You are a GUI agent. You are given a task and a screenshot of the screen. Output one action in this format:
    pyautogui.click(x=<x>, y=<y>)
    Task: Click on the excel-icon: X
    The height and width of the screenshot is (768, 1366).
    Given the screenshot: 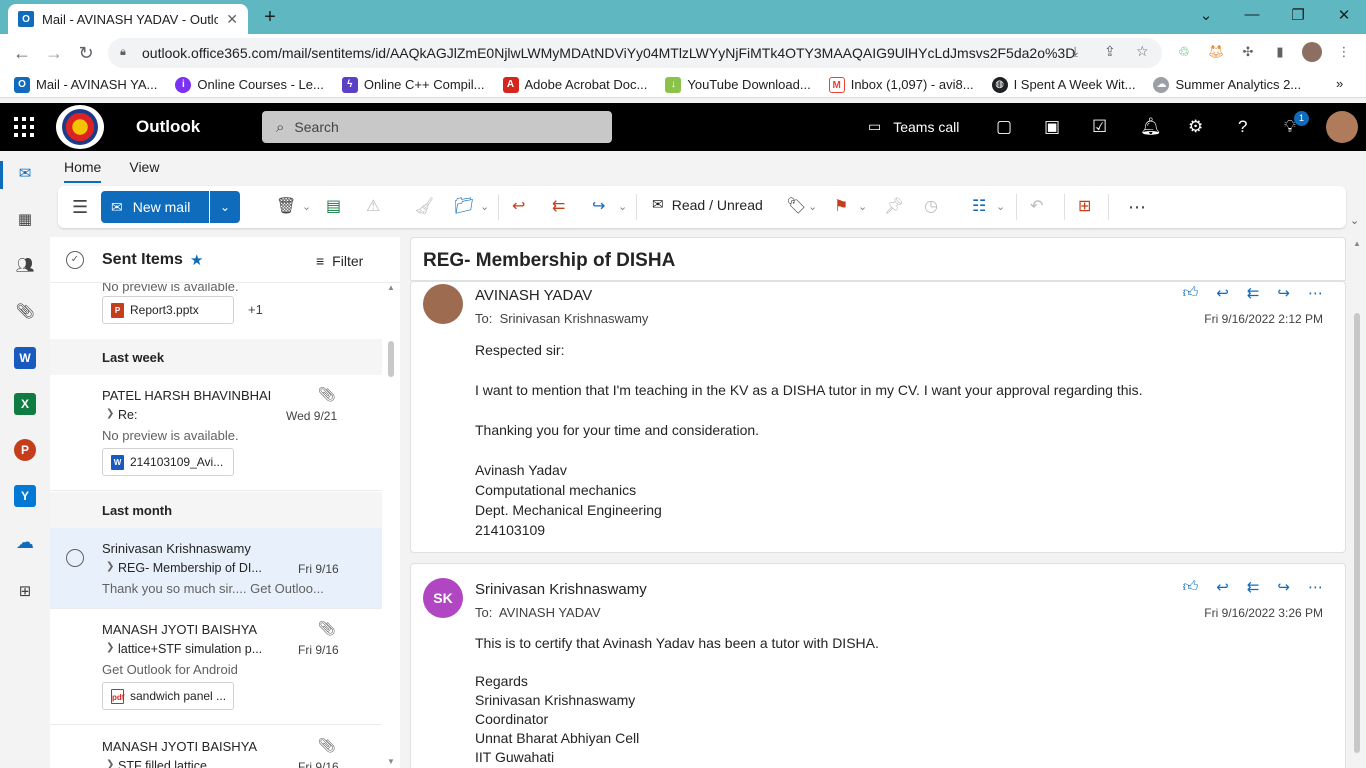 What is the action you would take?
    pyautogui.click(x=25, y=404)
    